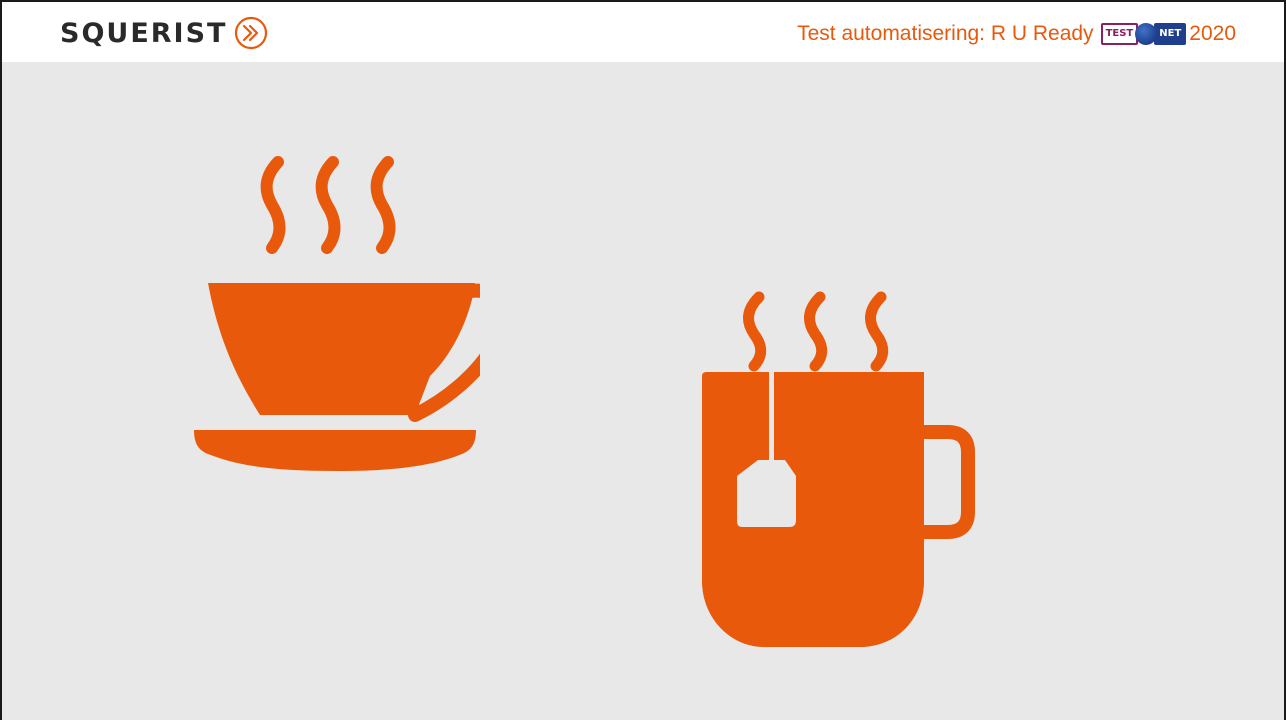  What do you see at coordinates (1143, 34) in the screenshot?
I see `testnet-logo: TEST NET` at bounding box center [1143, 34].